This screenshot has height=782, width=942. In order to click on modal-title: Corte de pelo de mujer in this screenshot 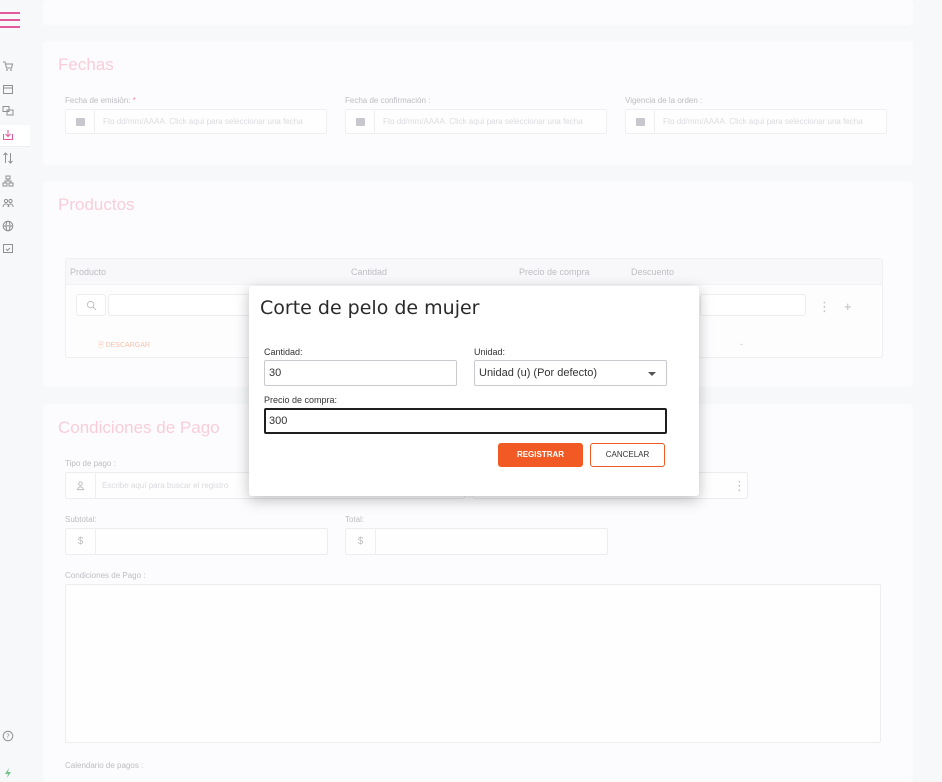, I will do `click(370, 308)`.